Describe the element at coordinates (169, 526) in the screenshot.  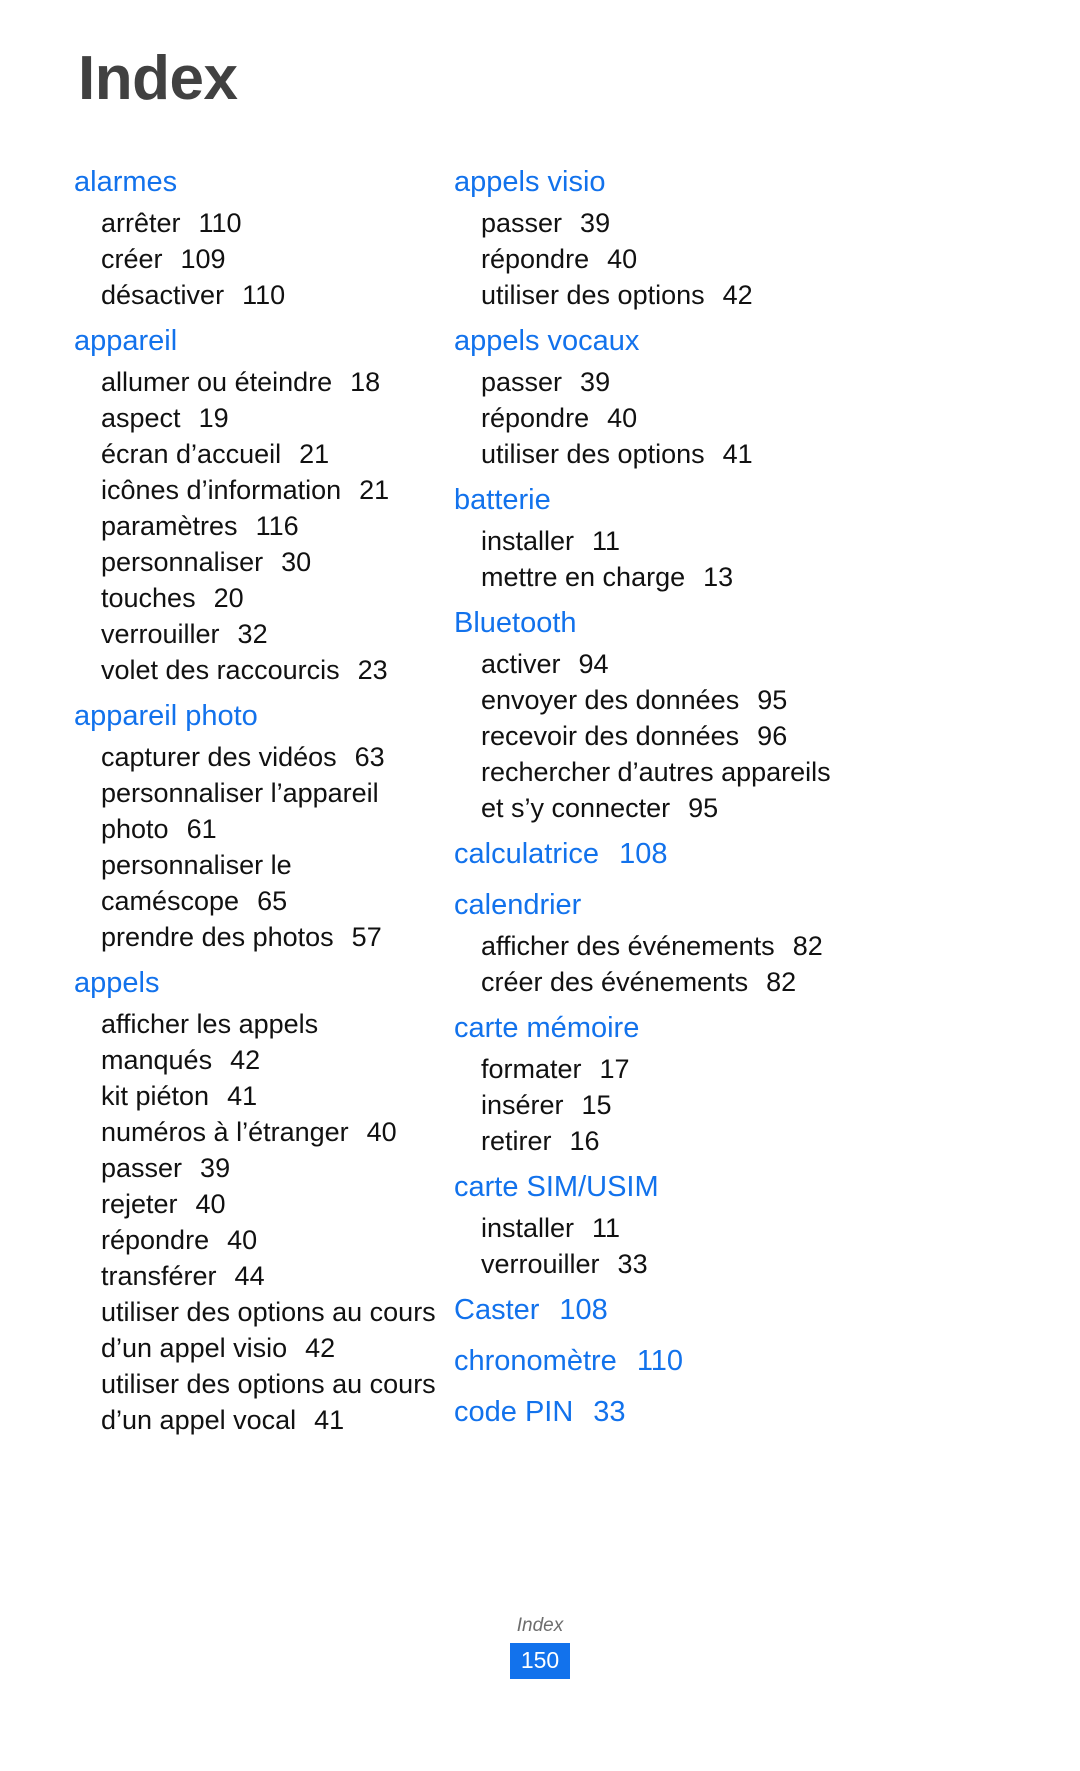
I see `index-subentry-label: paramètres` at that location.